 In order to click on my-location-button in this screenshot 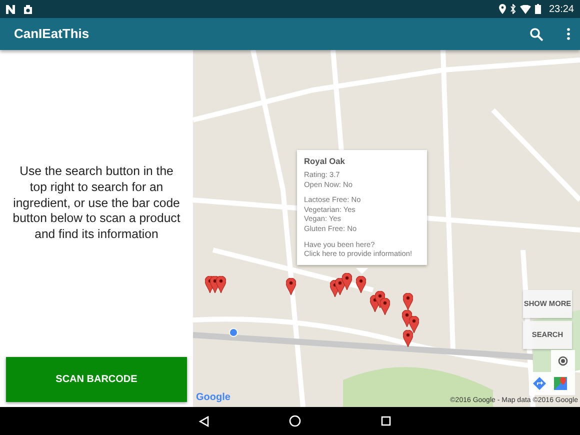, I will do `click(563, 361)`.